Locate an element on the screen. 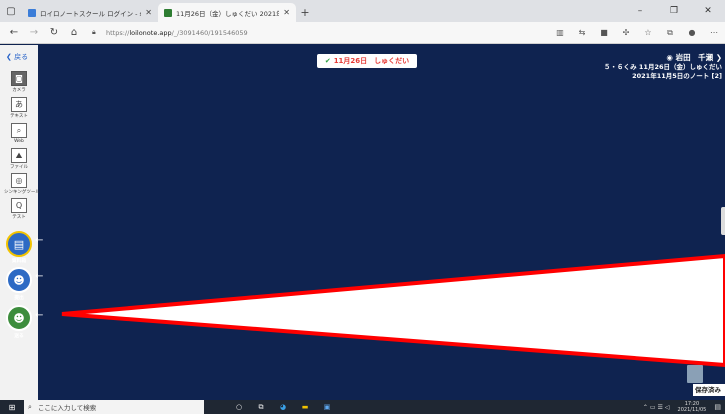  user-avatar-icon: ◉ is located at coordinates (669, 57).